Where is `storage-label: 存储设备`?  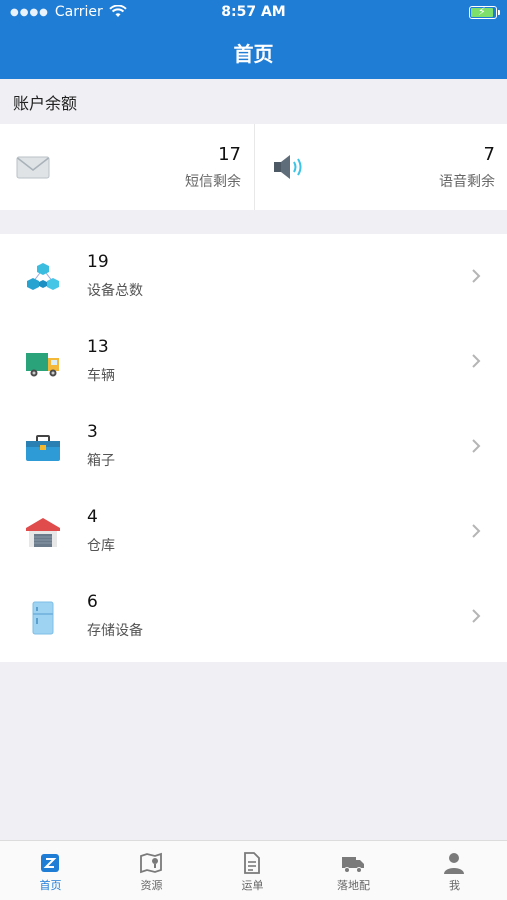 storage-label: 存储设备 is located at coordinates (115, 631).